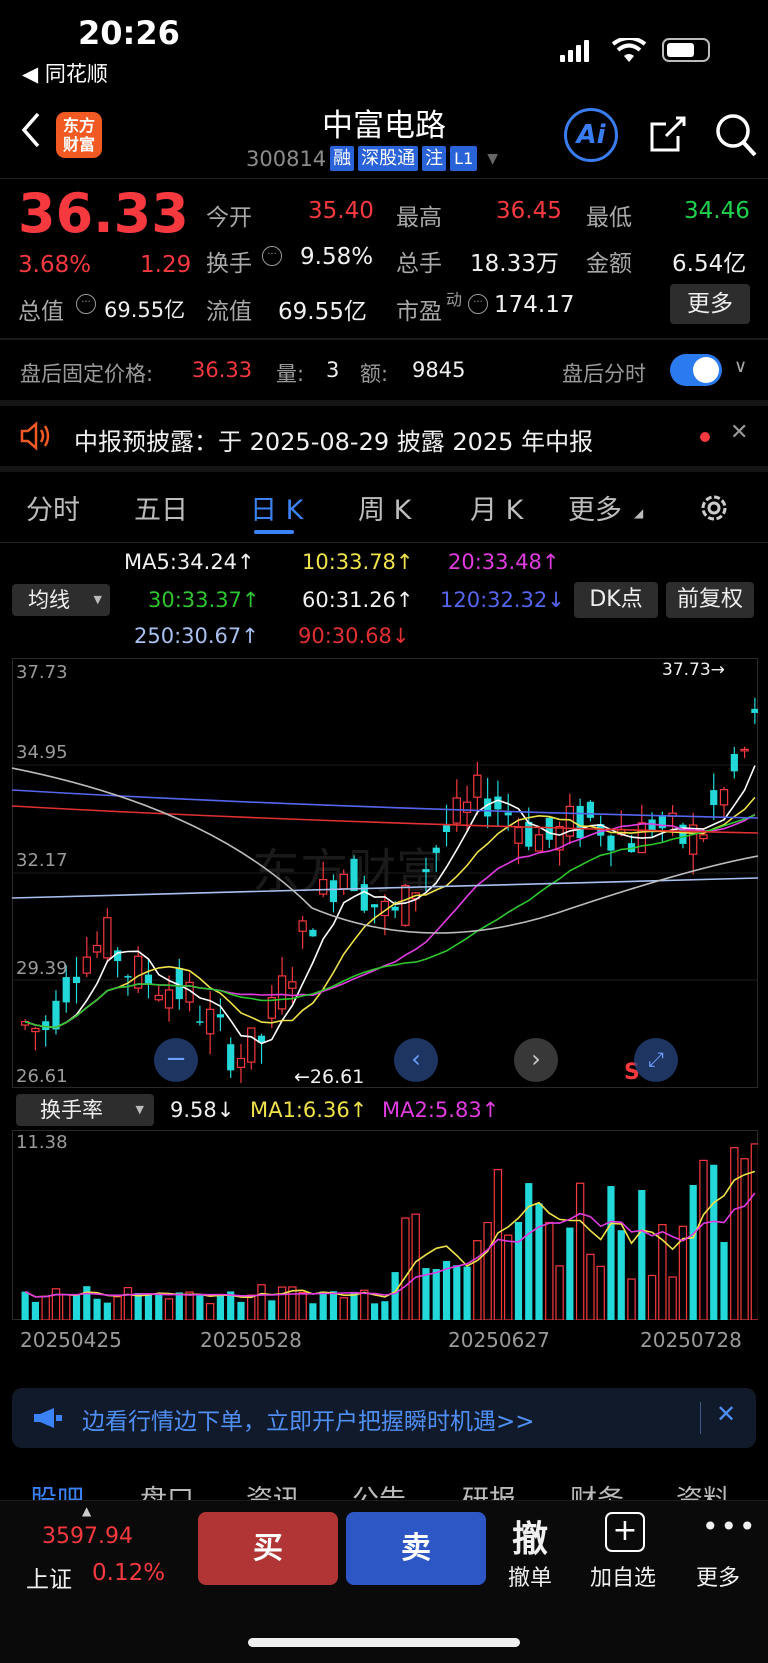  Describe the element at coordinates (189, 562) in the screenshot. I see `ma5-value: MA5:34.24↑` at that location.